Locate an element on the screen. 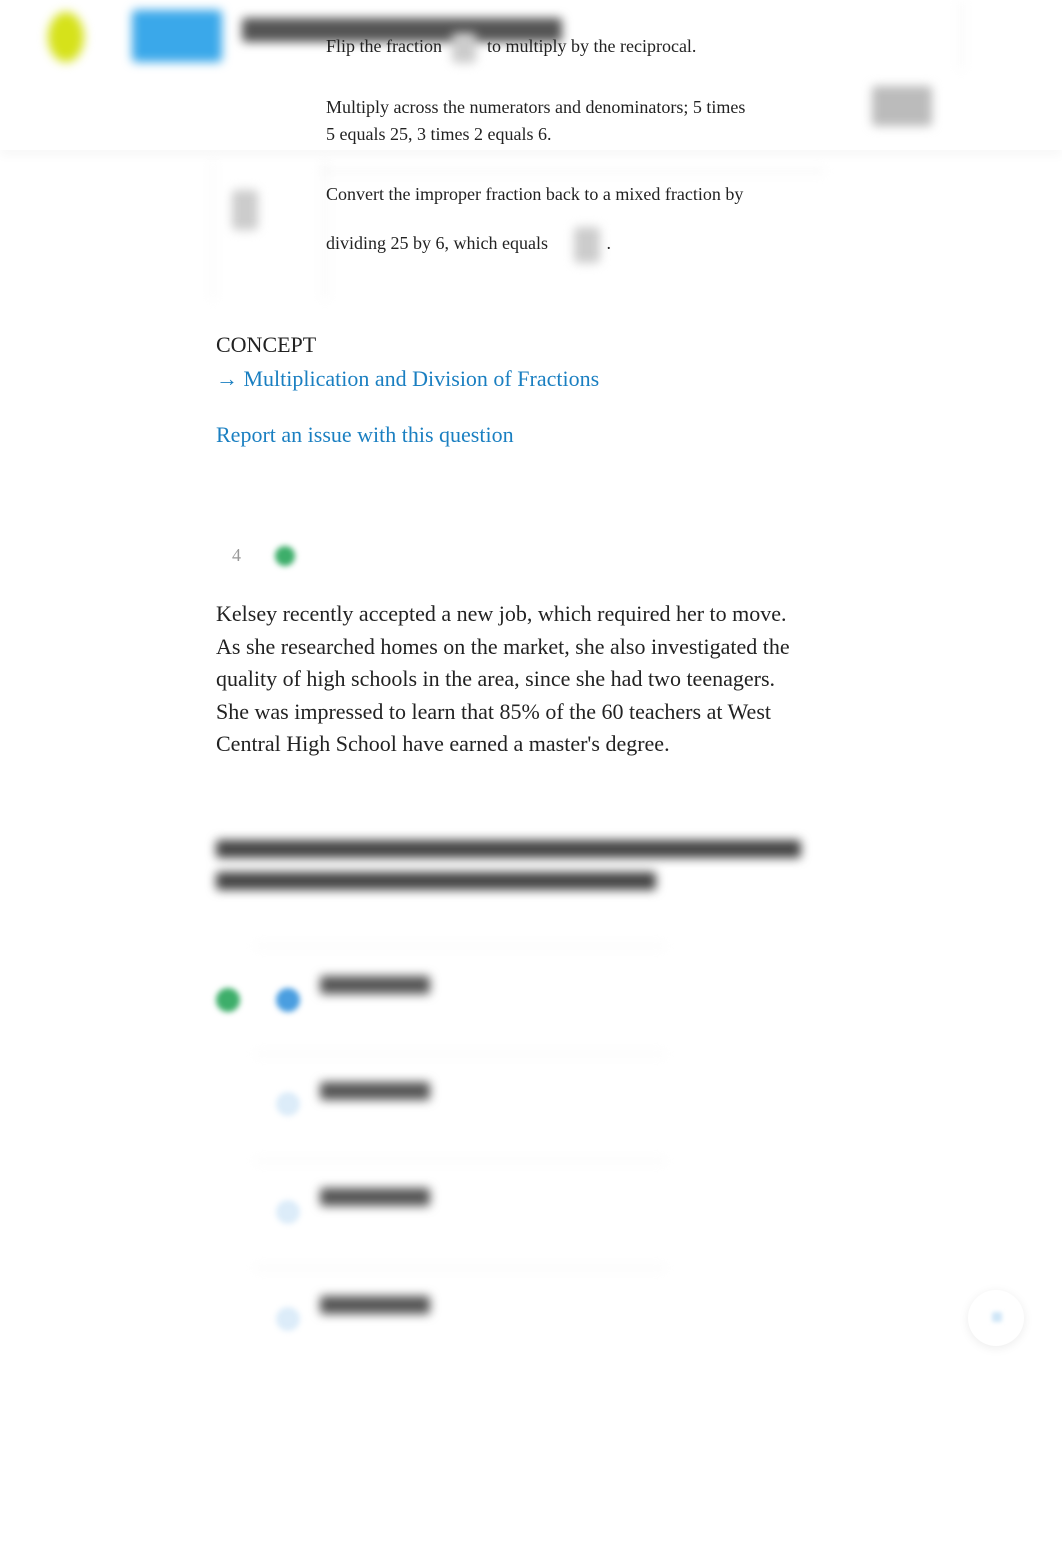 This screenshot has height=1561, width=1062. answer-option-2-radio is located at coordinates (288, 1104).